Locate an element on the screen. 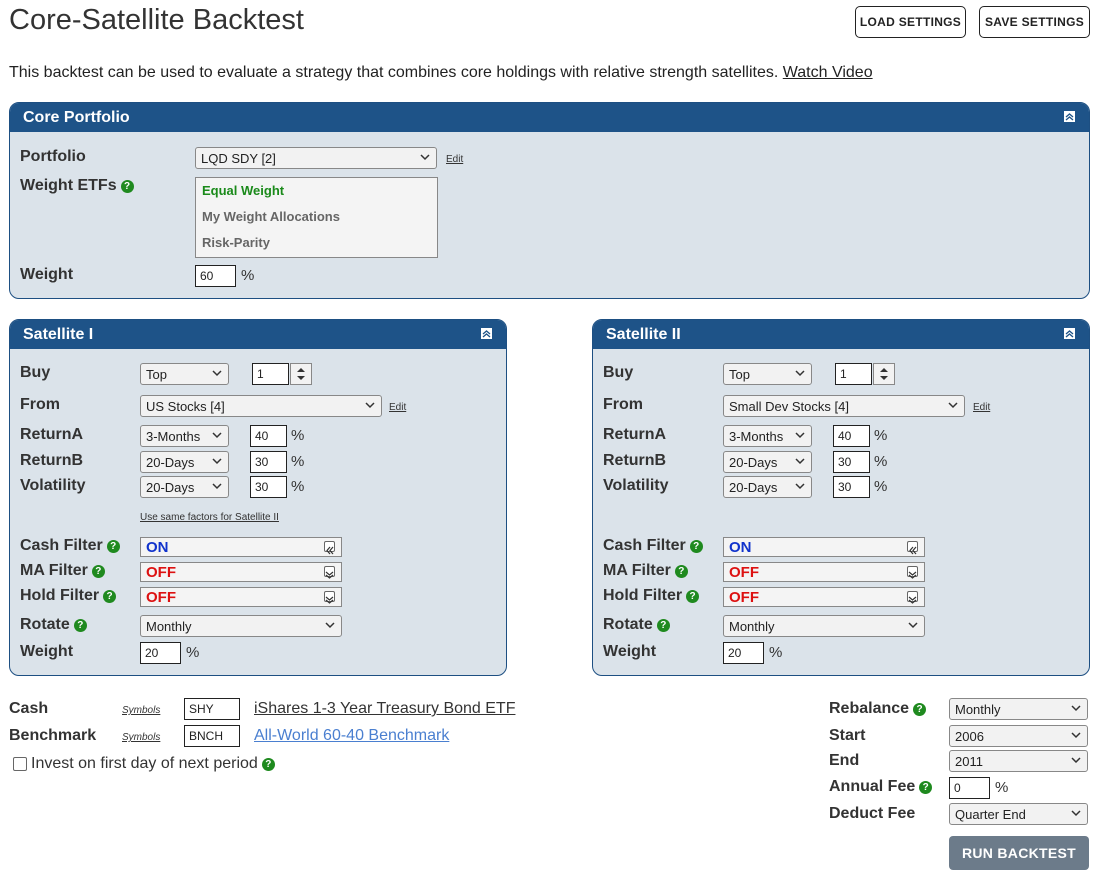  start-select: 2006 is located at coordinates (1018, 736).